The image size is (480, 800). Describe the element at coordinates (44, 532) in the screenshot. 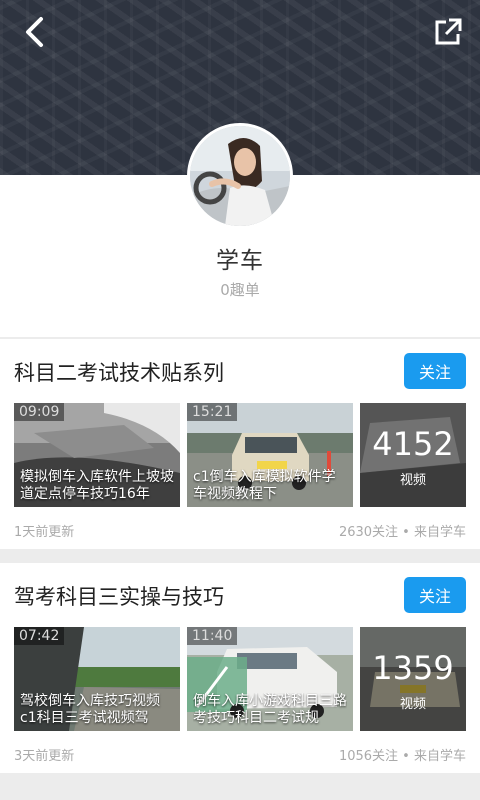

I see `updated-time: 1天前更新` at that location.